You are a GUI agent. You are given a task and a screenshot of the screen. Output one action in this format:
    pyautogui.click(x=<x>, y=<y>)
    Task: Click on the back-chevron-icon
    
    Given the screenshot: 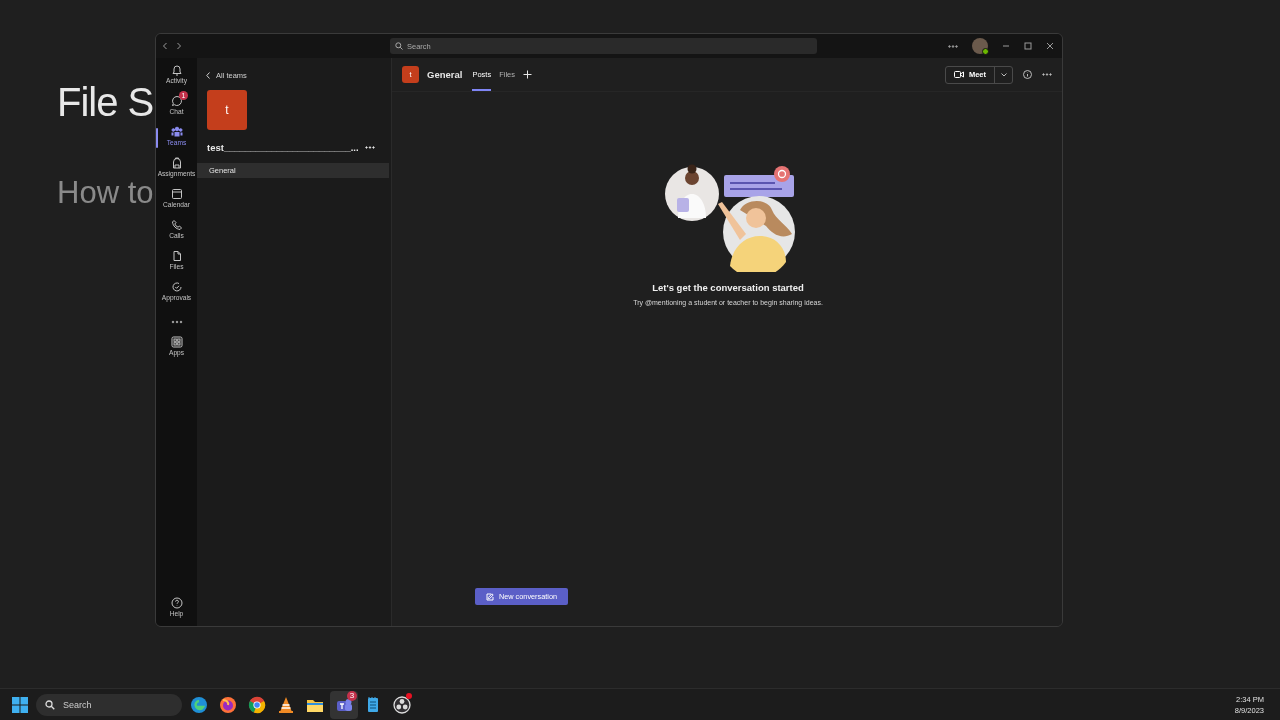 What is the action you would take?
    pyautogui.click(x=208, y=75)
    